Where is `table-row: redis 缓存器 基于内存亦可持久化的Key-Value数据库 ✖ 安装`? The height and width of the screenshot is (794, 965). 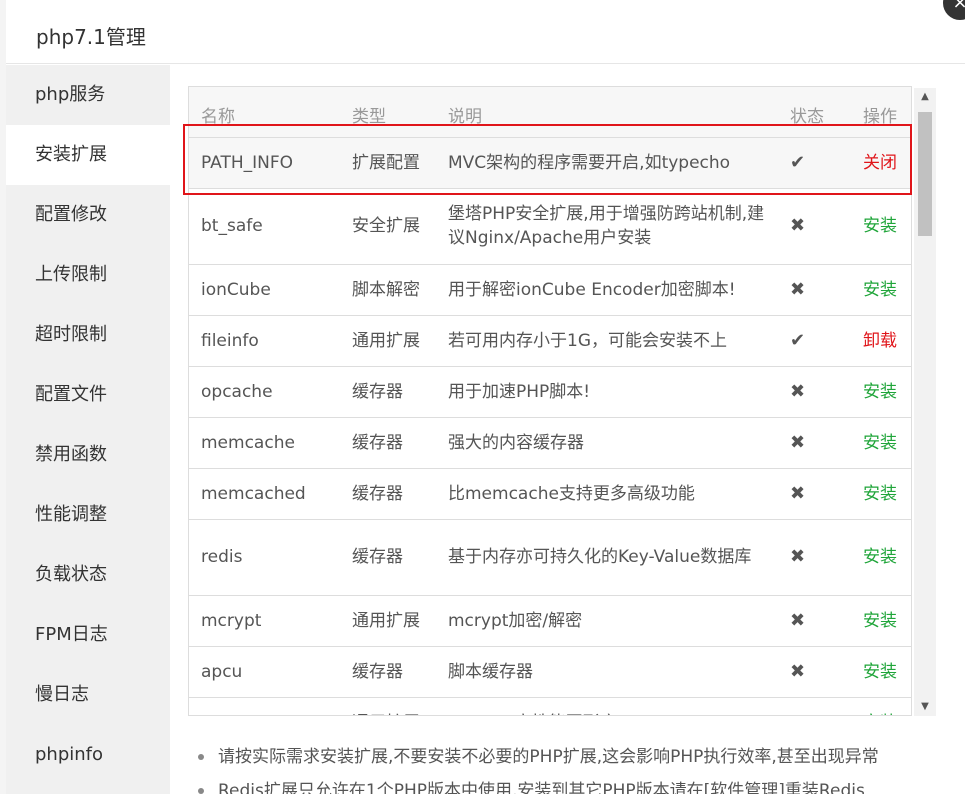
table-row: redis 缓存器 基于内存亦可持久化的Key-Value数据库 ✖ 安装 is located at coordinates (550, 557).